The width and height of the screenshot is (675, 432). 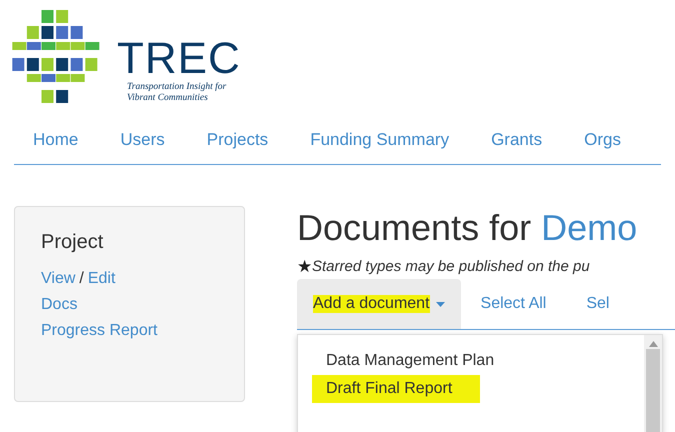 I want to click on scroll-up-arrow-icon, so click(x=653, y=344).